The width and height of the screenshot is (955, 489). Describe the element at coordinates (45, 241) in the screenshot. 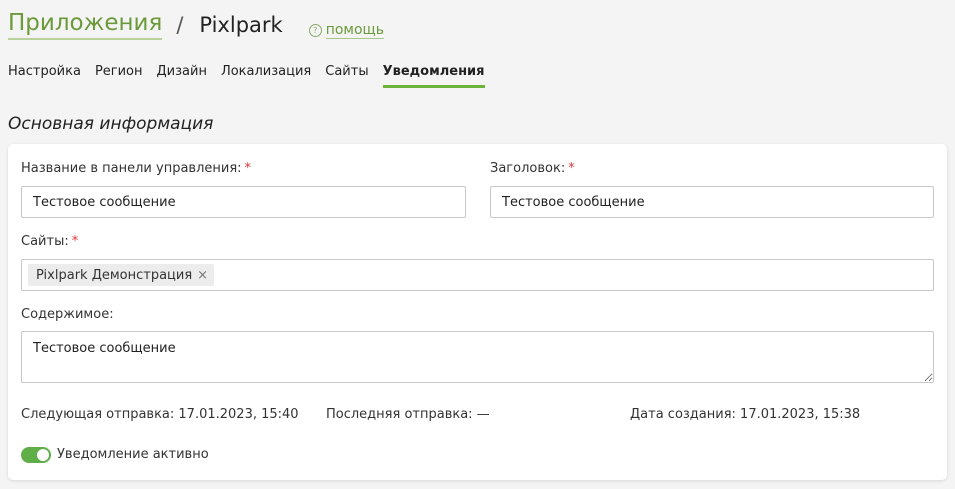

I see `sites-label-text: Сайты:` at that location.